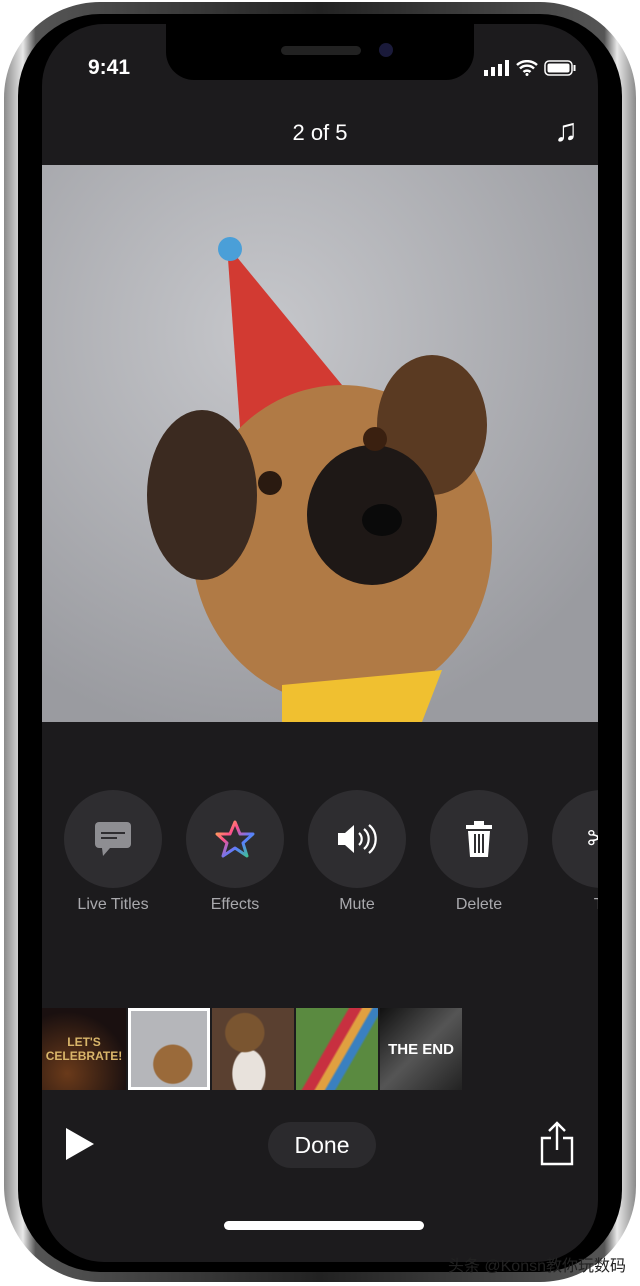 This screenshot has width=640, height=1286. I want to click on signal-icon, so click(496, 68).